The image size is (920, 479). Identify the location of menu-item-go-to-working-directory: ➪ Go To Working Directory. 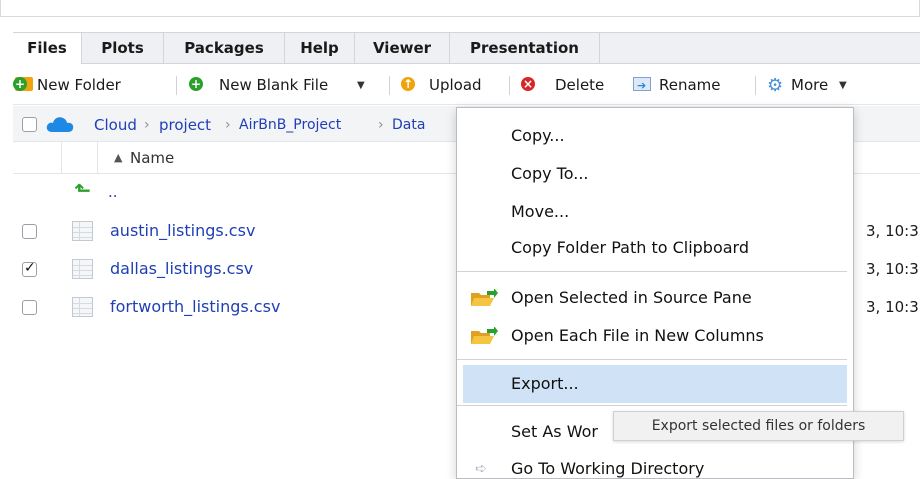
(655, 464).